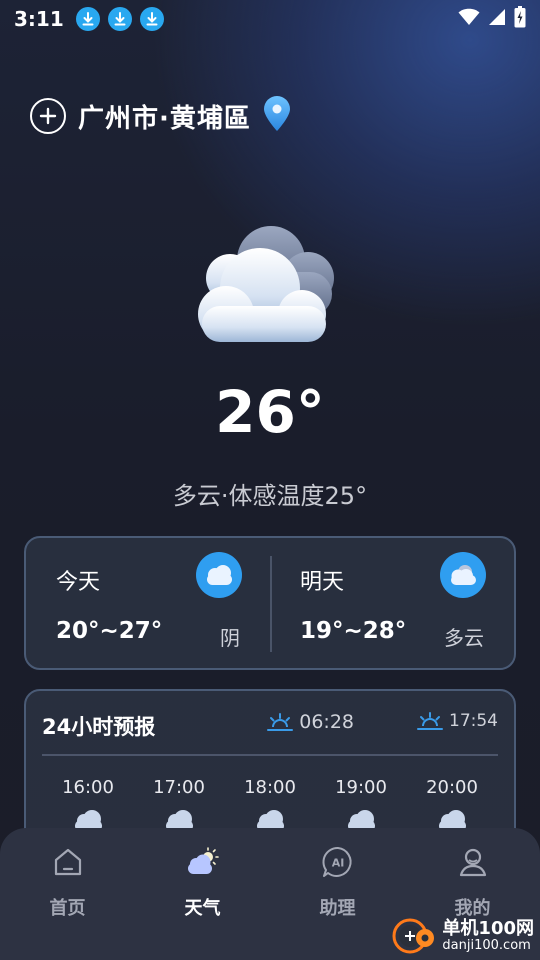 The width and height of the screenshot is (540, 960). What do you see at coordinates (430, 721) in the screenshot?
I see `sunset-icon` at bounding box center [430, 721].